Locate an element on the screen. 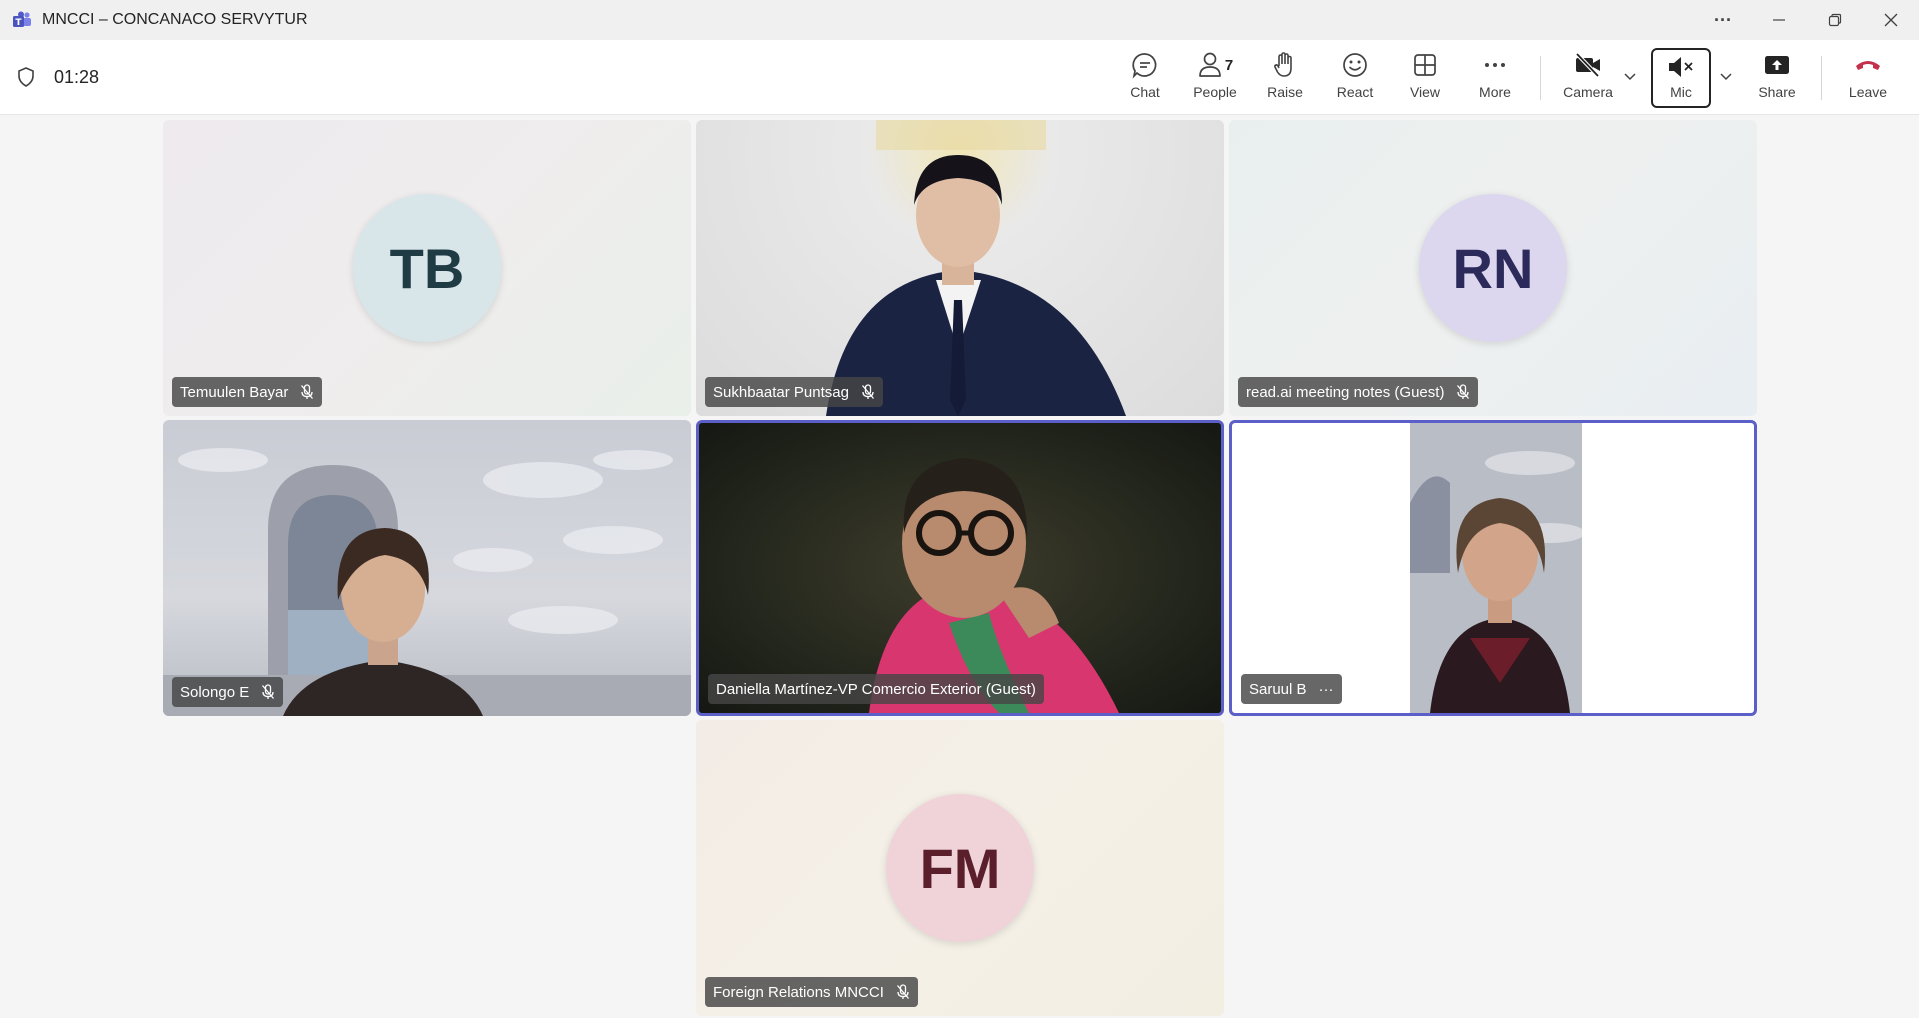  raise-hand-icon is located at coordinates (1283, 64).